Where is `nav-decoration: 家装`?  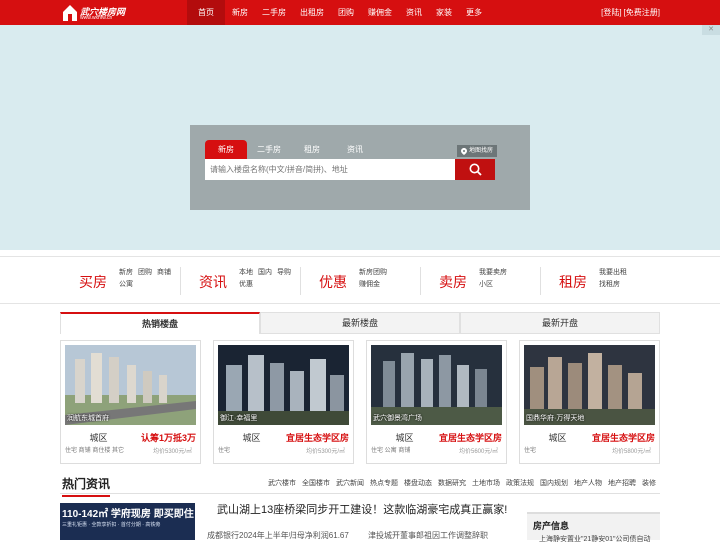 nav-decoration: 家装 is located at coordinates (444, 12).